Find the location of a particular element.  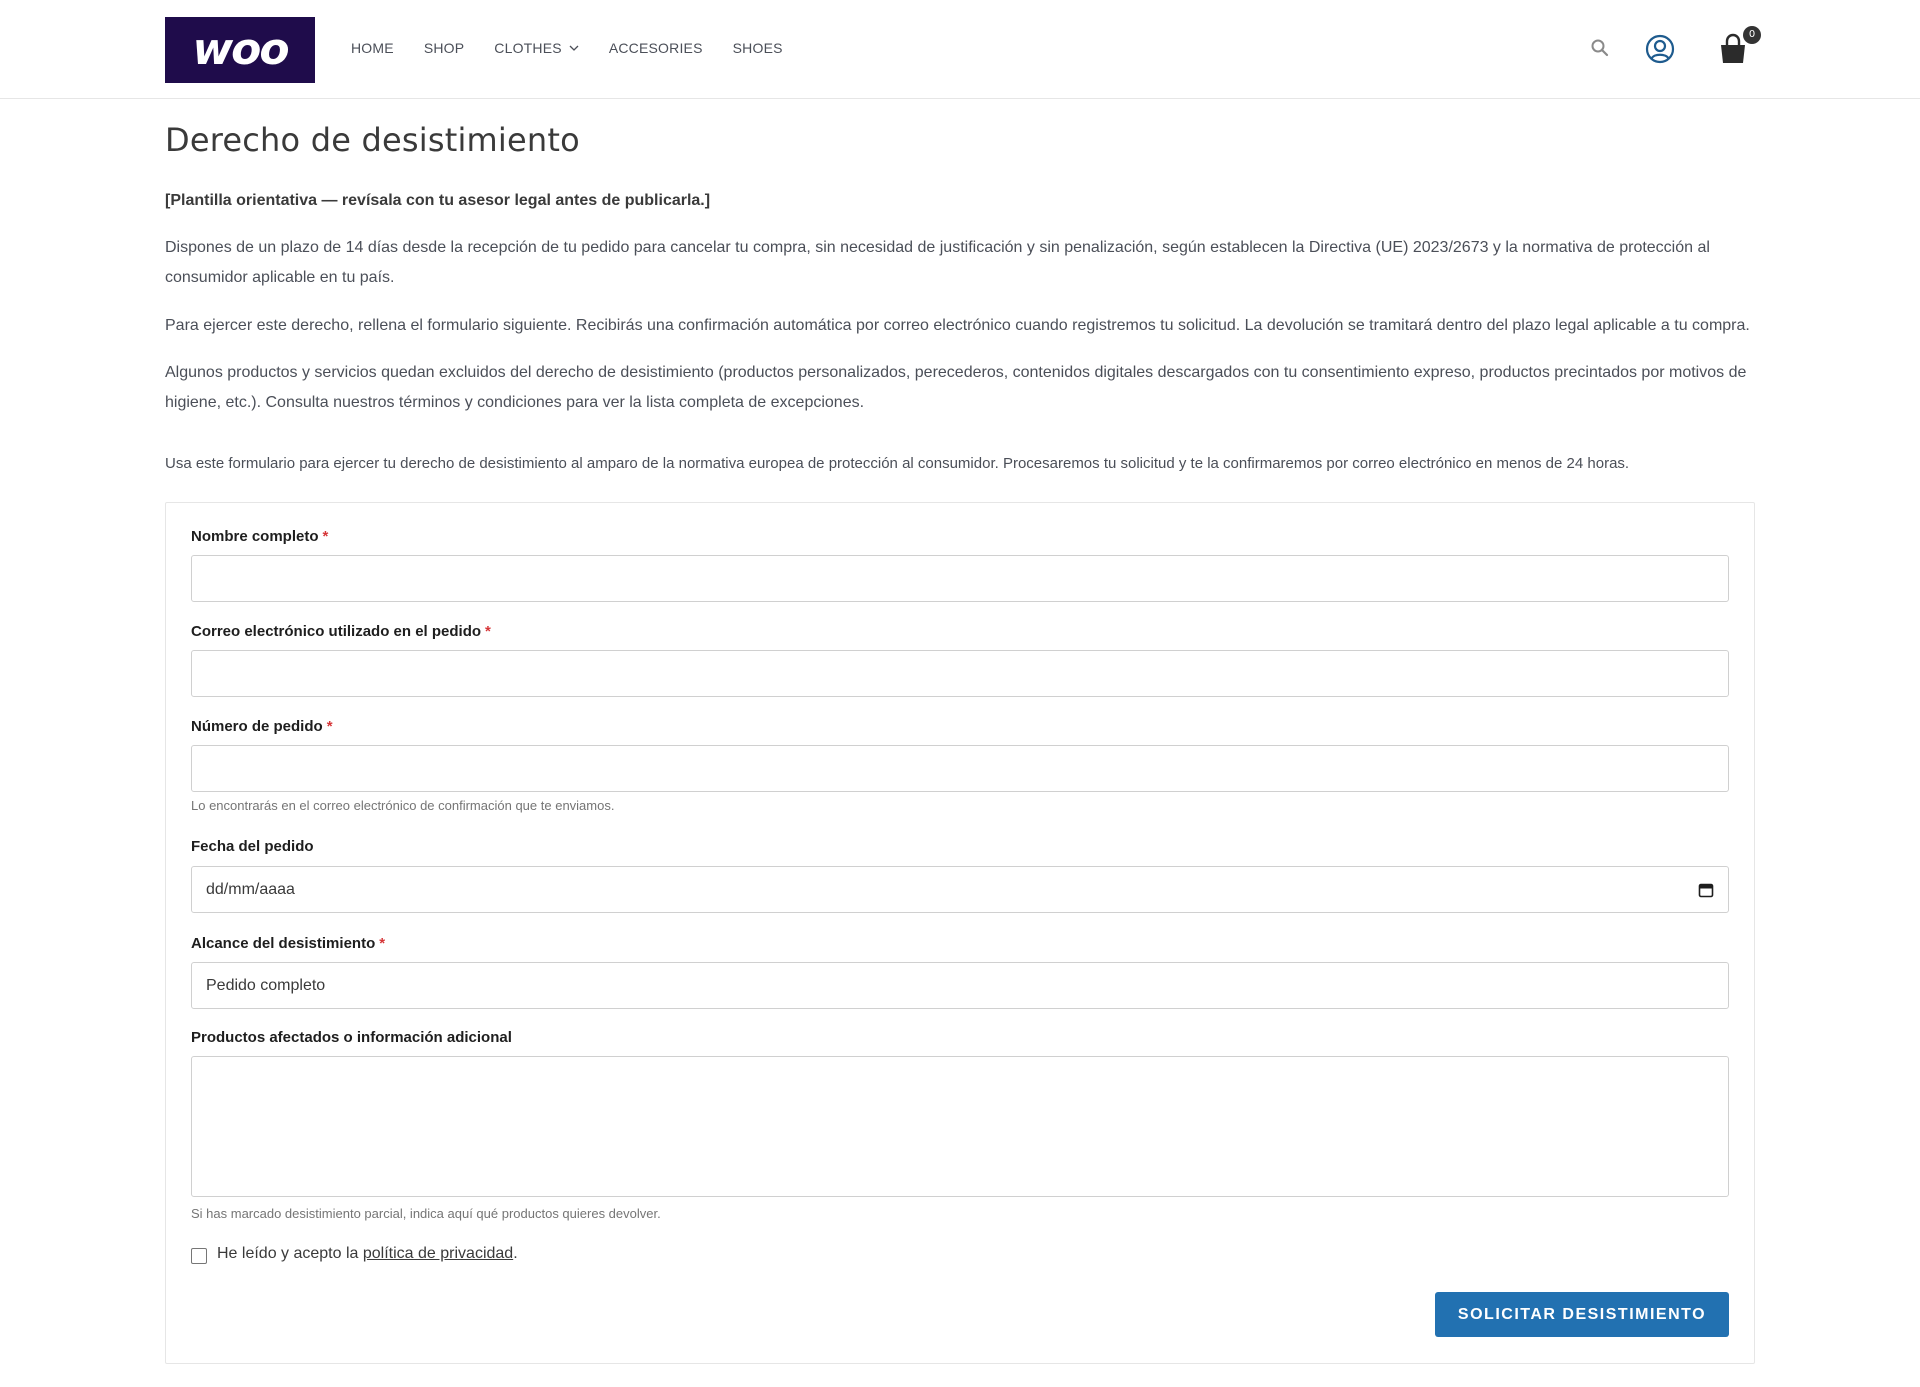

logo-text: woo is located at coordinates (240, 49).